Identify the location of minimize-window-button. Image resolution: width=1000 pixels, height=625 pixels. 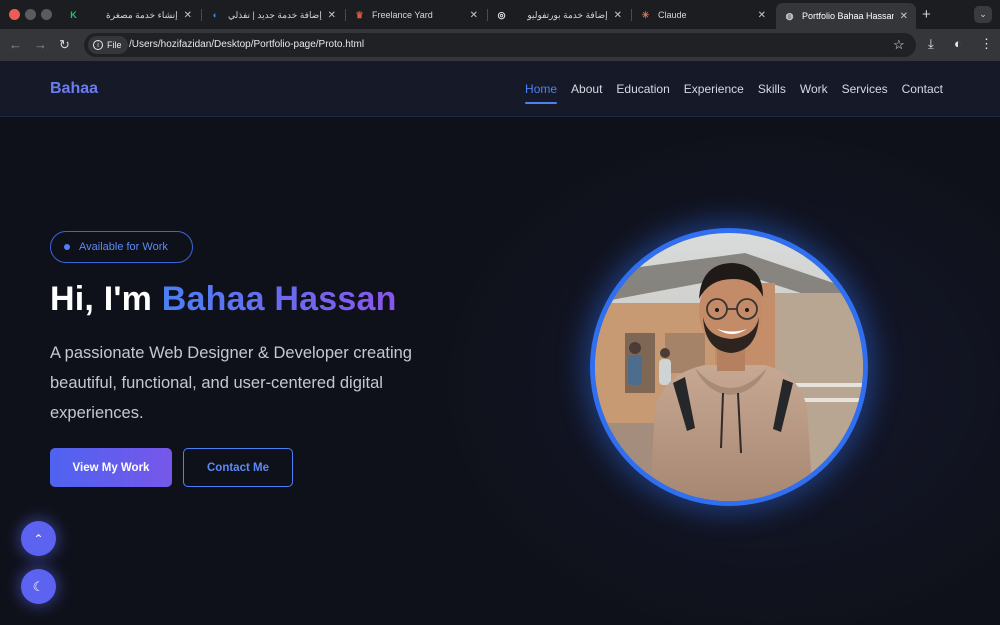
(30, 14).